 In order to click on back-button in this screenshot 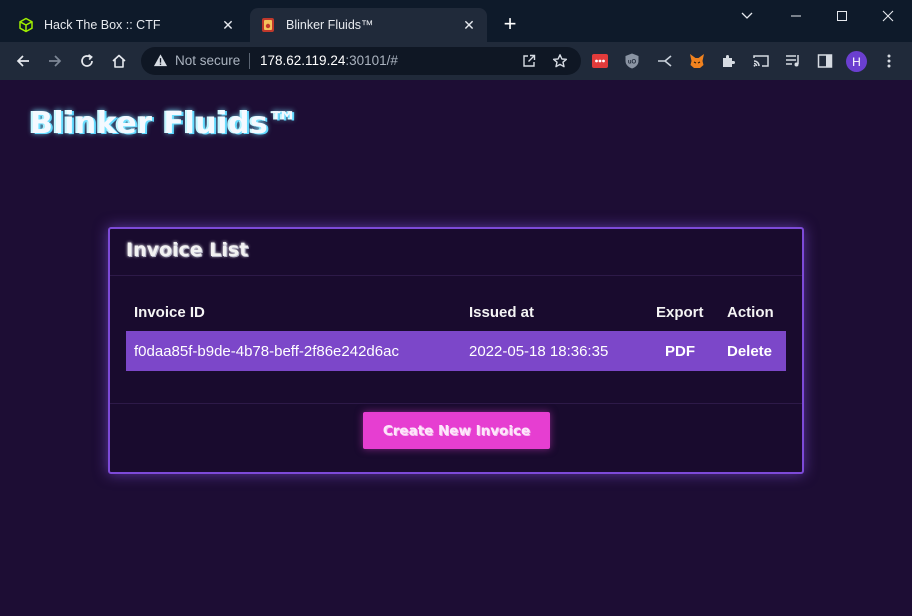, I will do `click(23, 61)`.